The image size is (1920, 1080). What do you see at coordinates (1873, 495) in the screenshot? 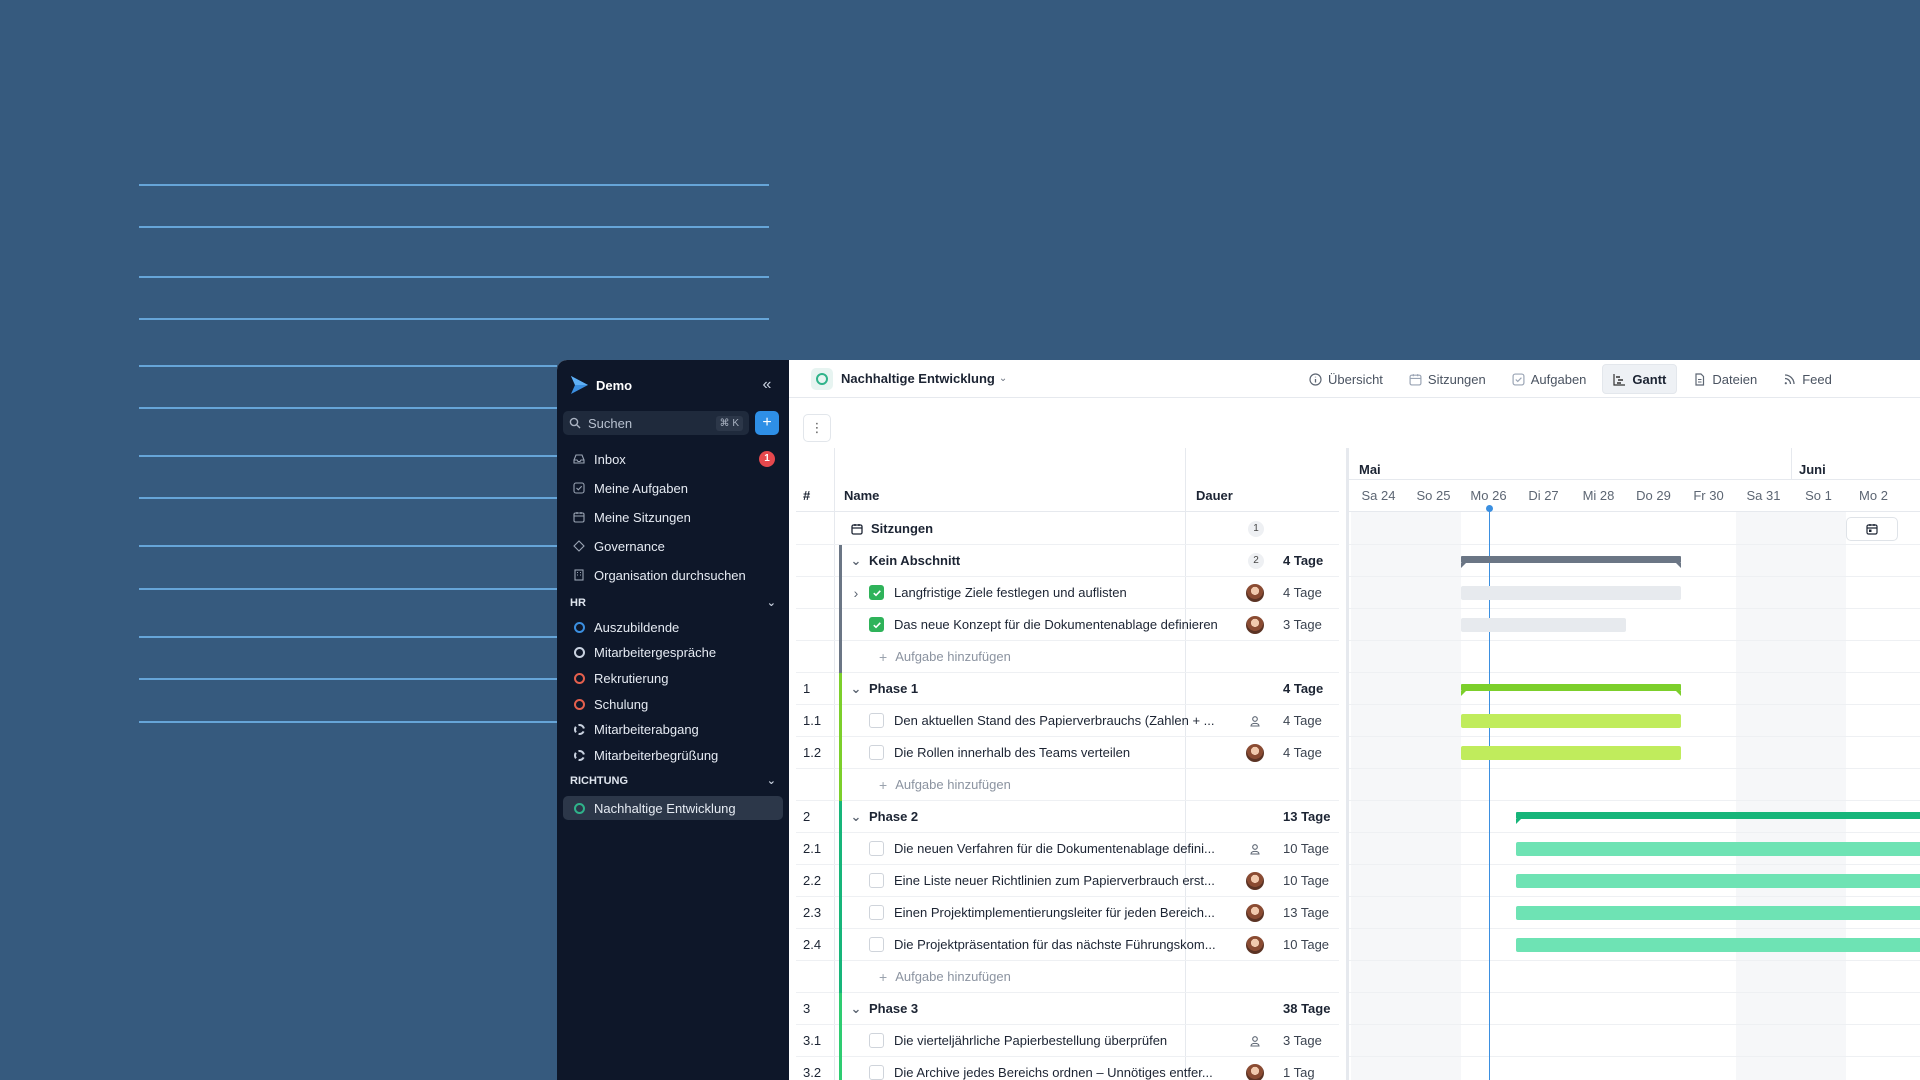
I see `day-label: Mo 2` at bounding box center [1873, 495].